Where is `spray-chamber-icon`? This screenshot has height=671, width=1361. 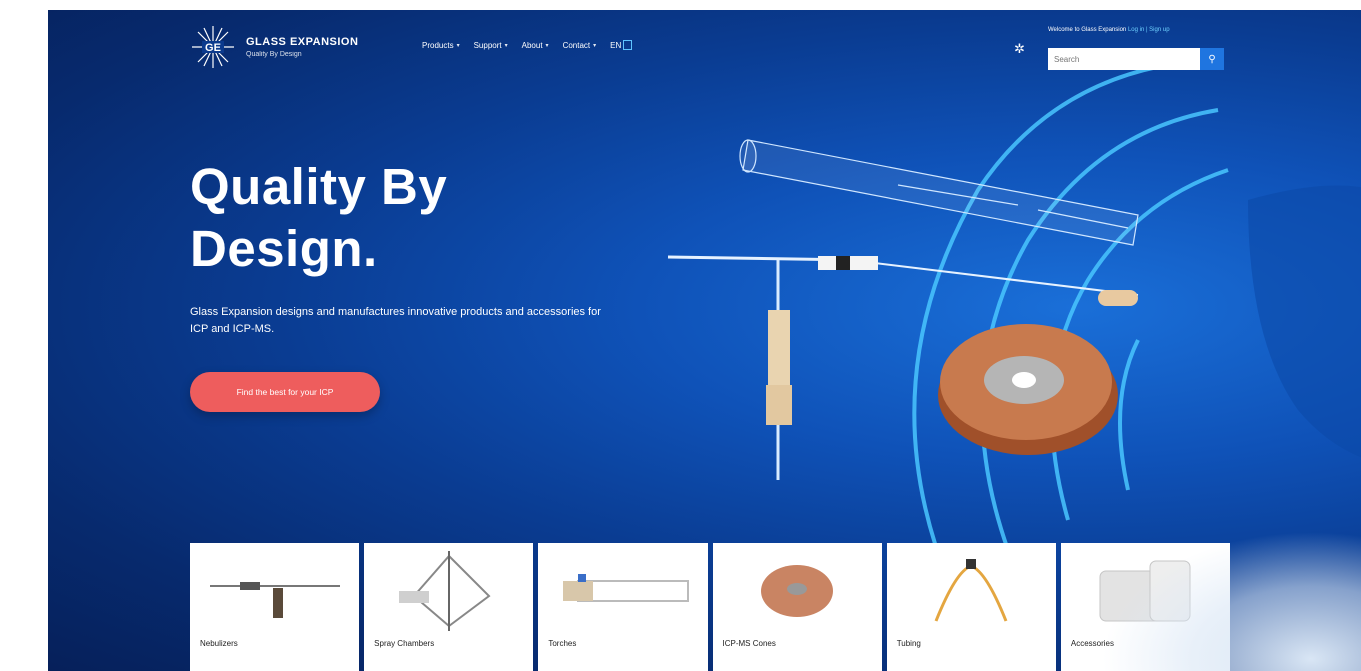
spray-chamber-icon is located at coordinates (444, 591).